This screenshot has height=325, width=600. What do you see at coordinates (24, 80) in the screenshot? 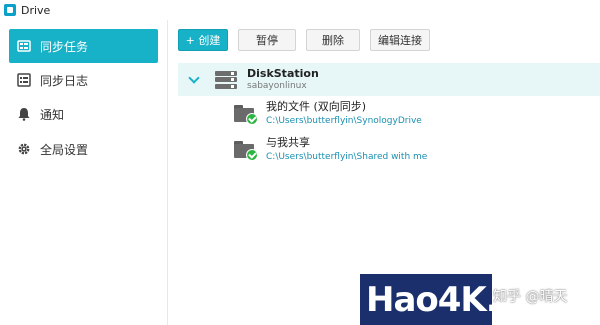
I see `sync-log-icon` at bounding box center [24, 80].